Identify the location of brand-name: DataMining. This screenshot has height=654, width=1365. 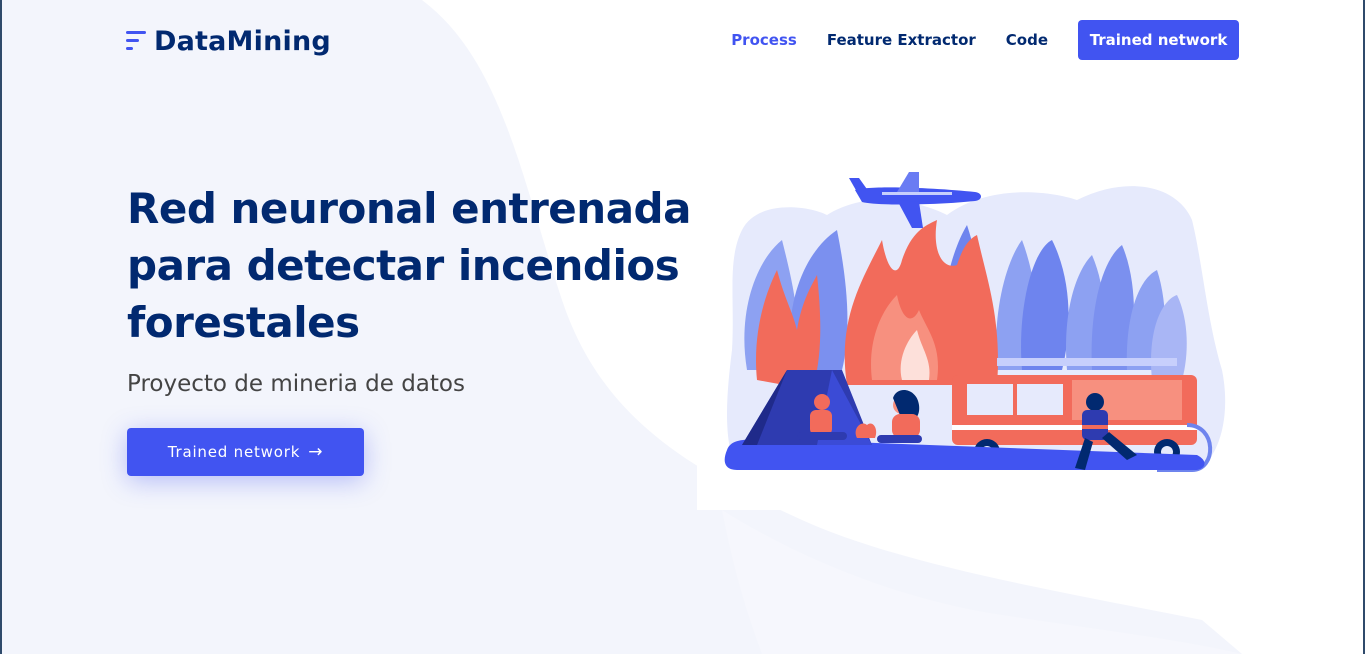
(242, 41).